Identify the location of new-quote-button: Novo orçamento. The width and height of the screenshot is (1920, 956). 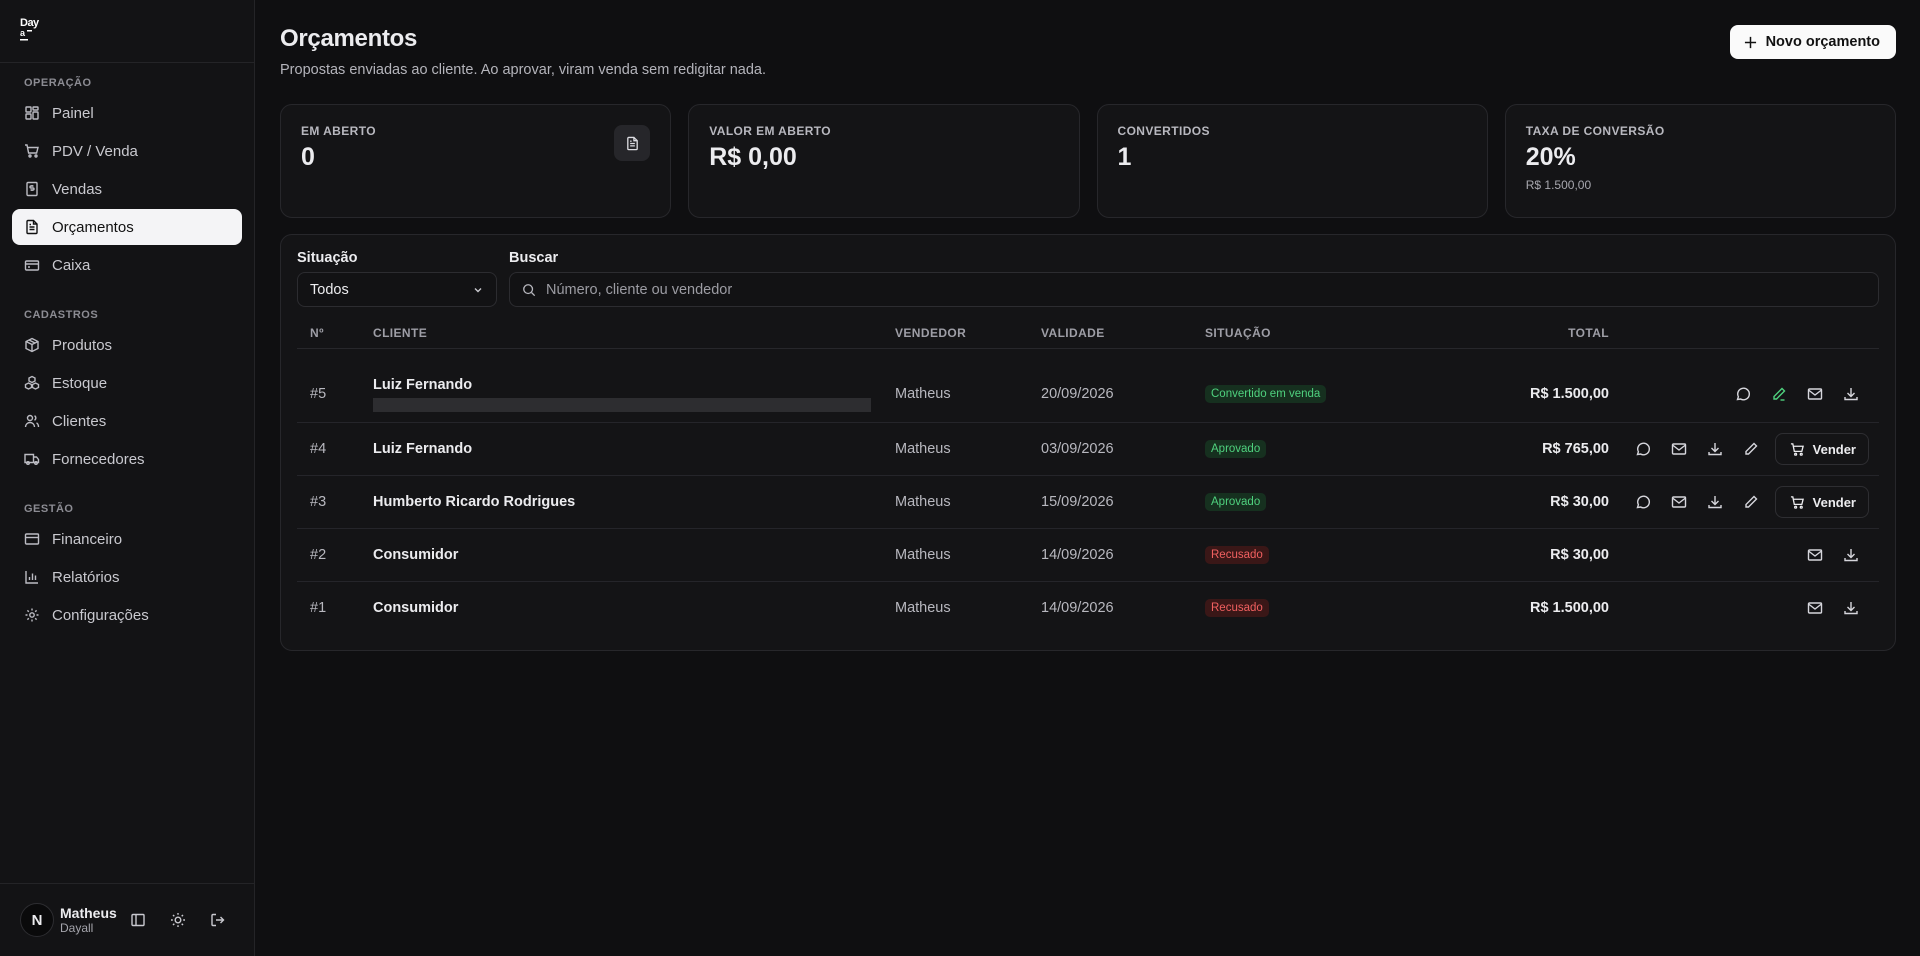
(1812, 42).